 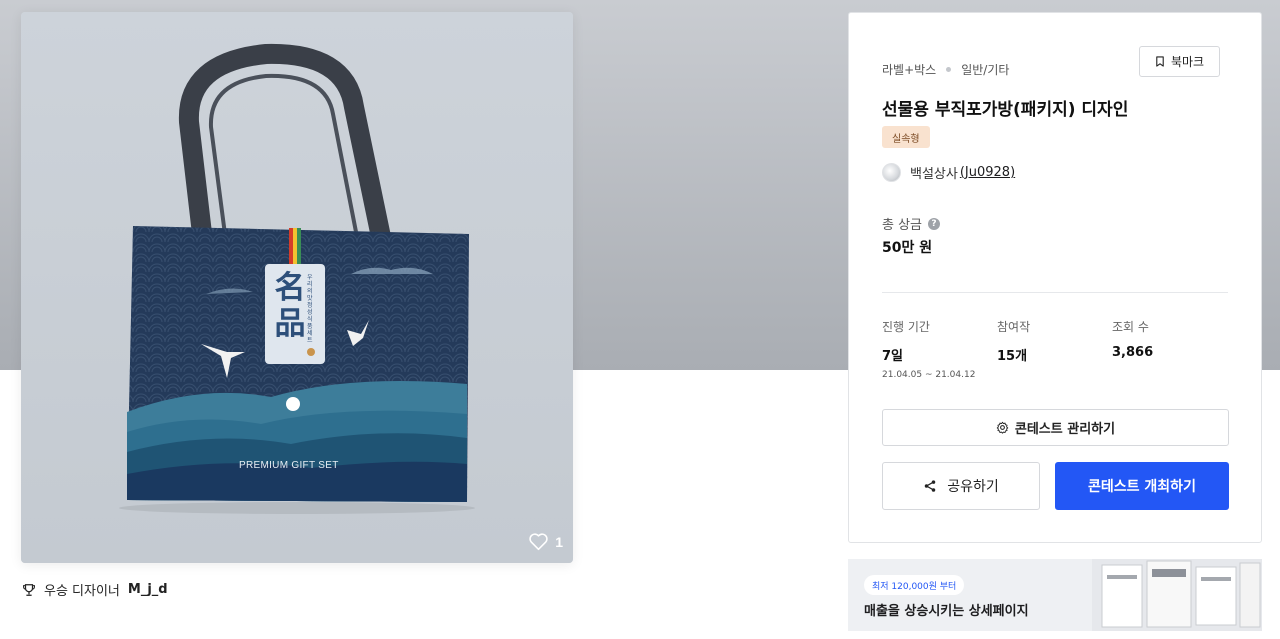 What do you see at coordinates (538, 542) in the screenshot?
I see `heart-icon` at bounding box center [538, 542].